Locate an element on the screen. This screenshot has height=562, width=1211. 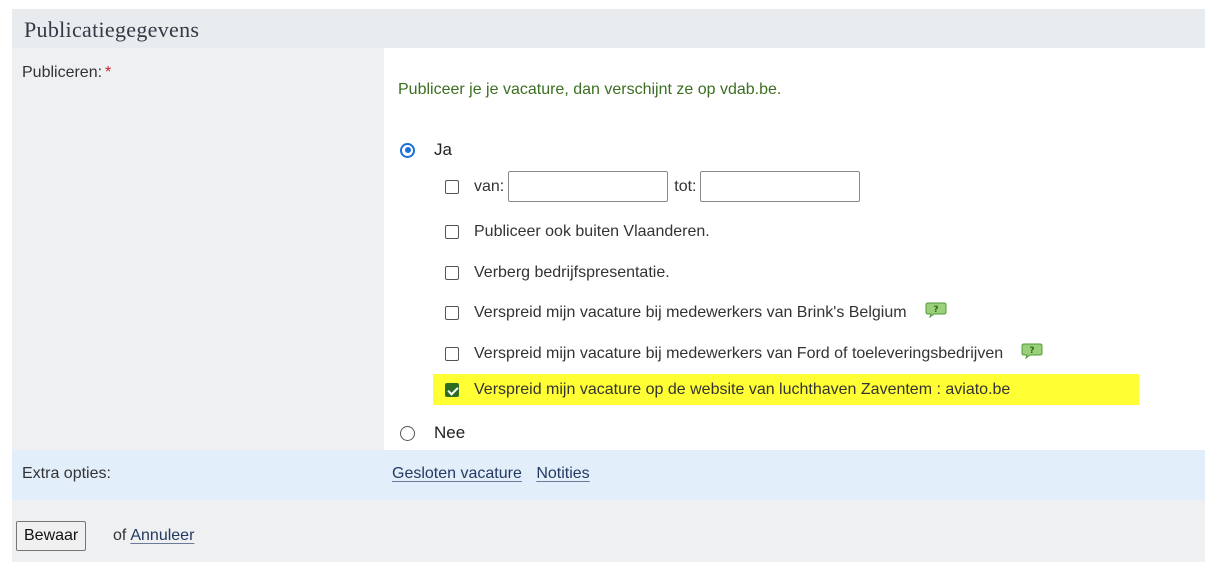
option-publish-outside-flanders: Publiceer ook buiten Vlaanderen. is located at coordinates (577, 232).